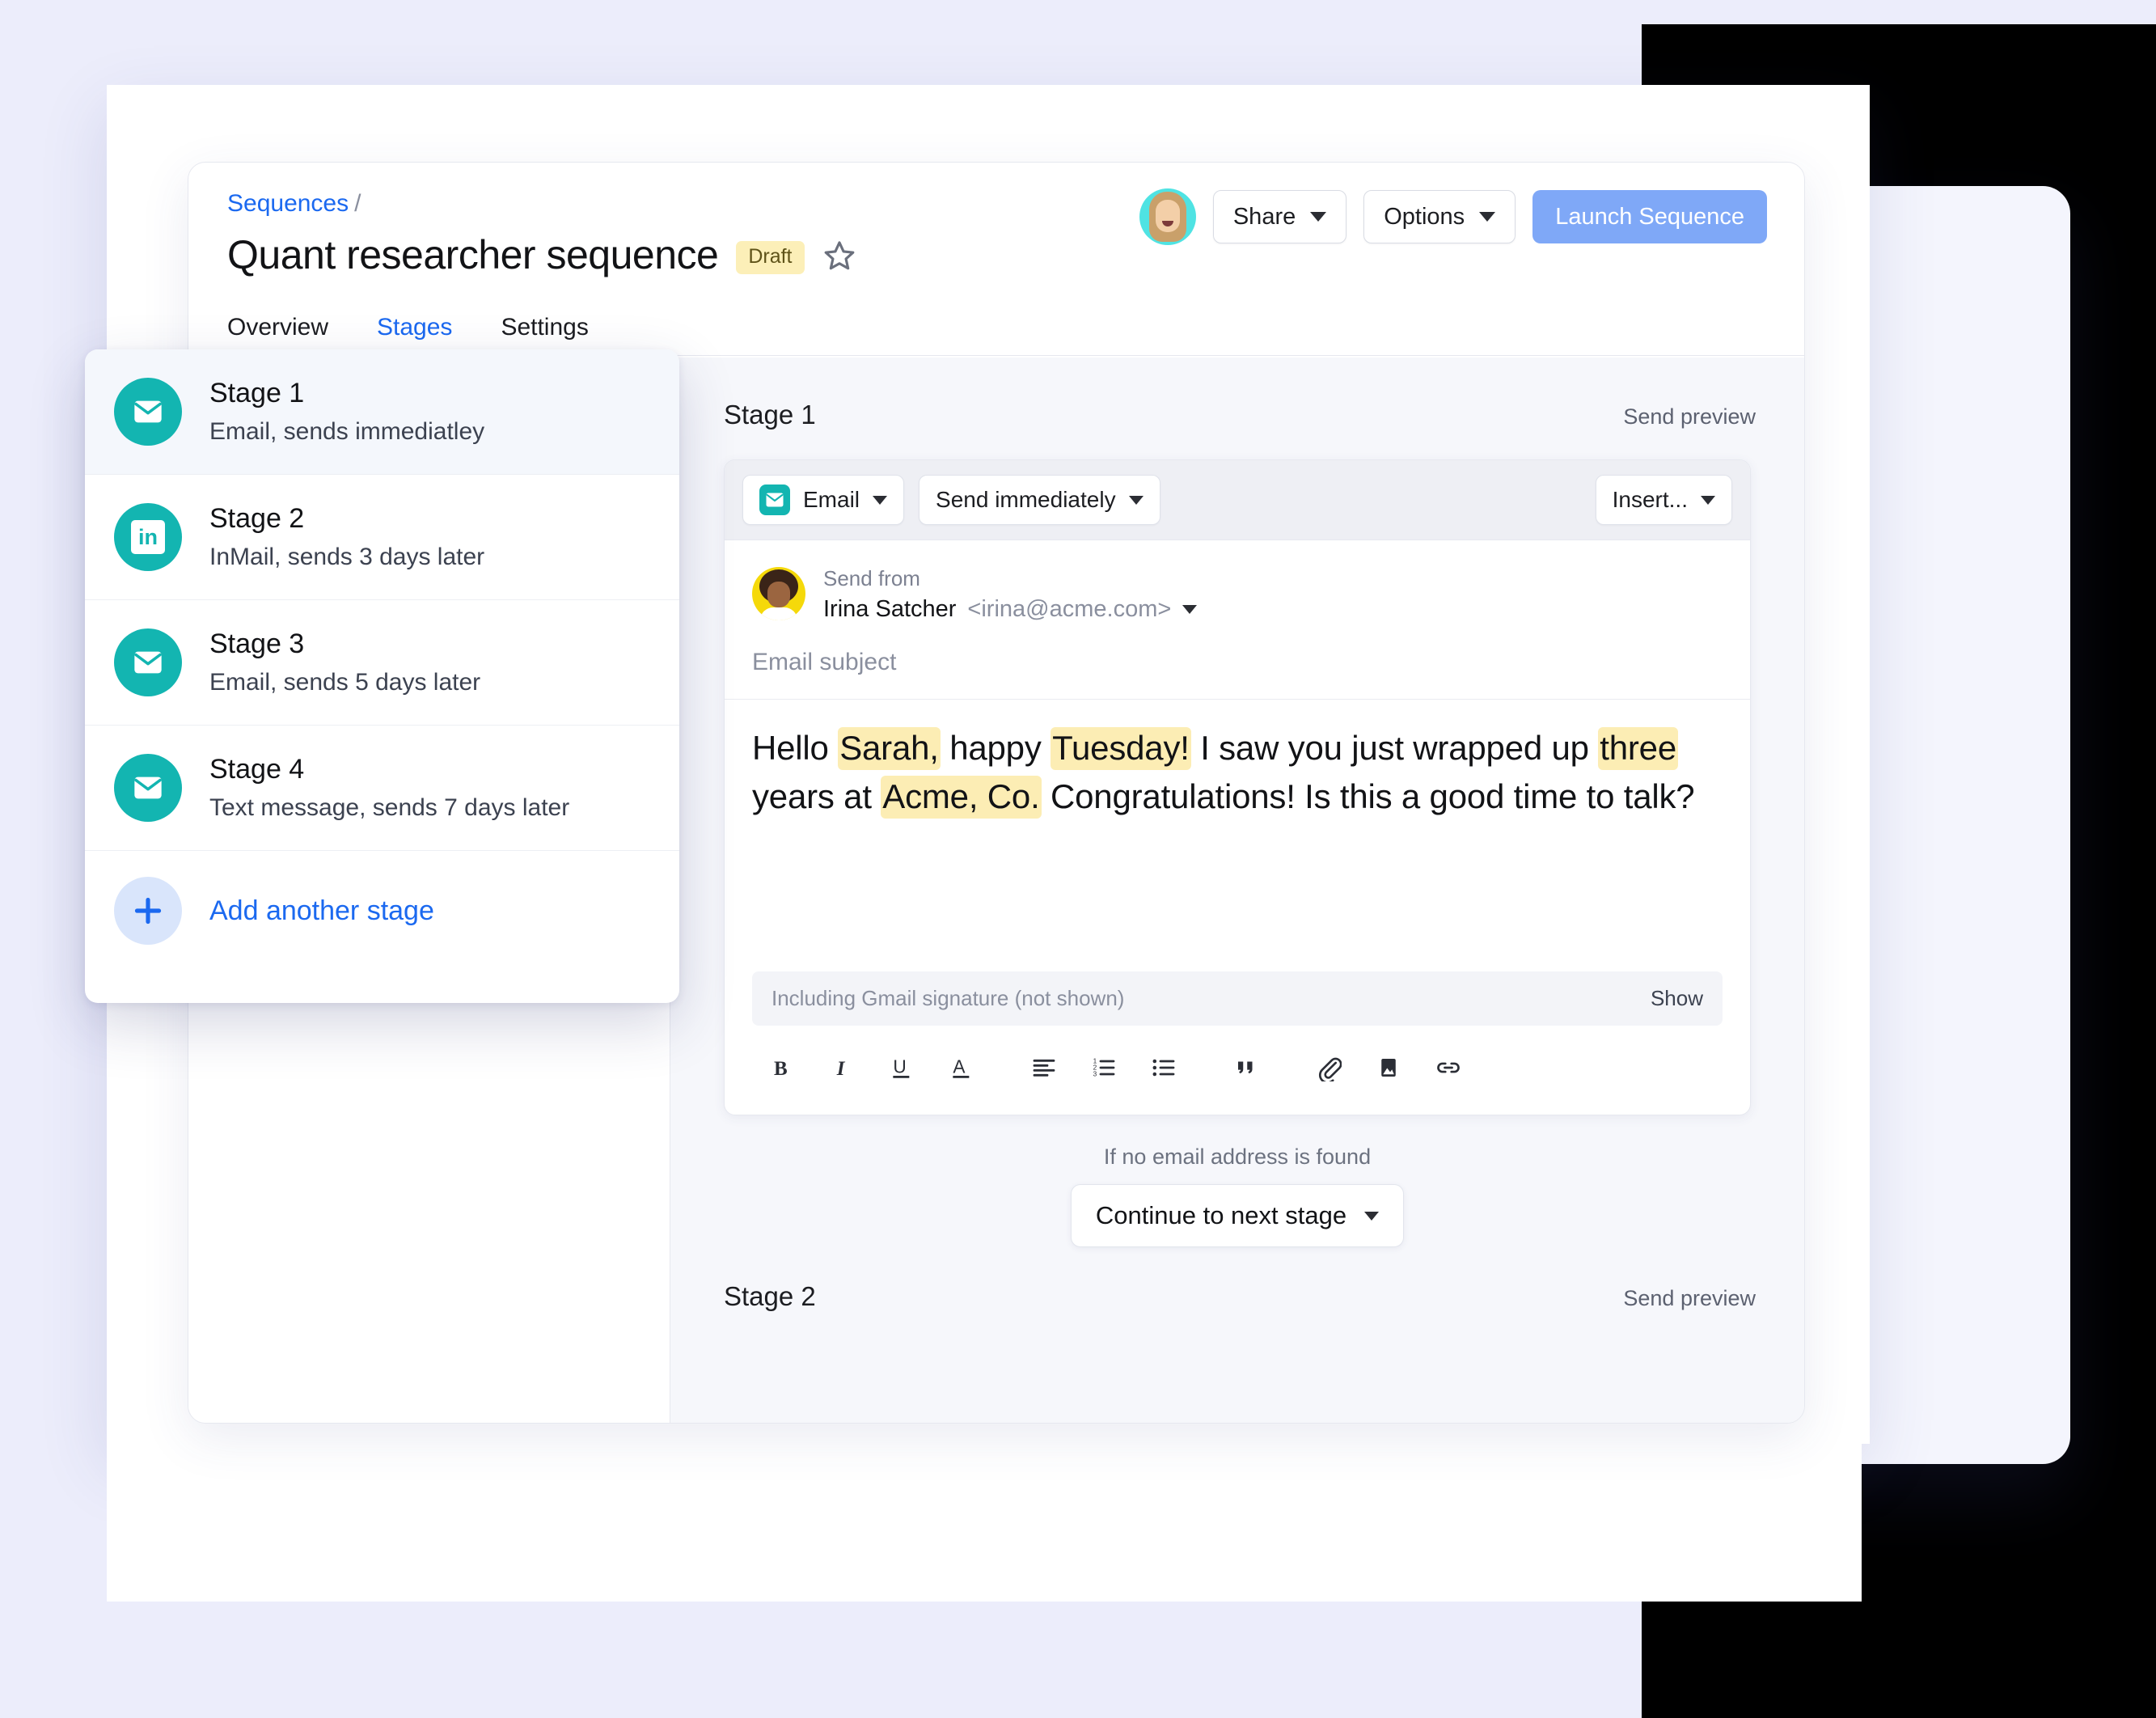 Image resolution: width=2156 pixels, height=1718 pixels. What do you see at coordinates (473, 254) in the screenshot?
I see `page-title: Quant researcher sequence` at bounding box center [473, 254].